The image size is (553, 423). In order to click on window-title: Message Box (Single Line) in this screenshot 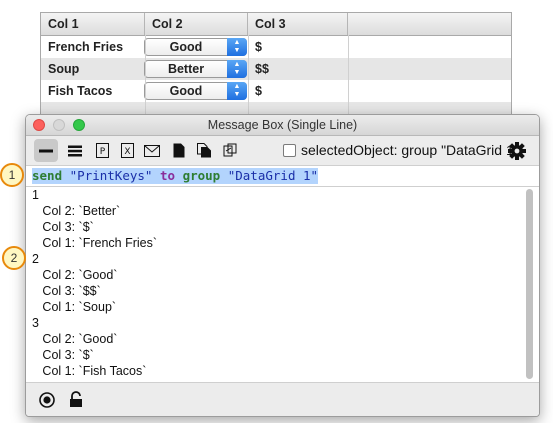, I will do `click(282, 125)`.